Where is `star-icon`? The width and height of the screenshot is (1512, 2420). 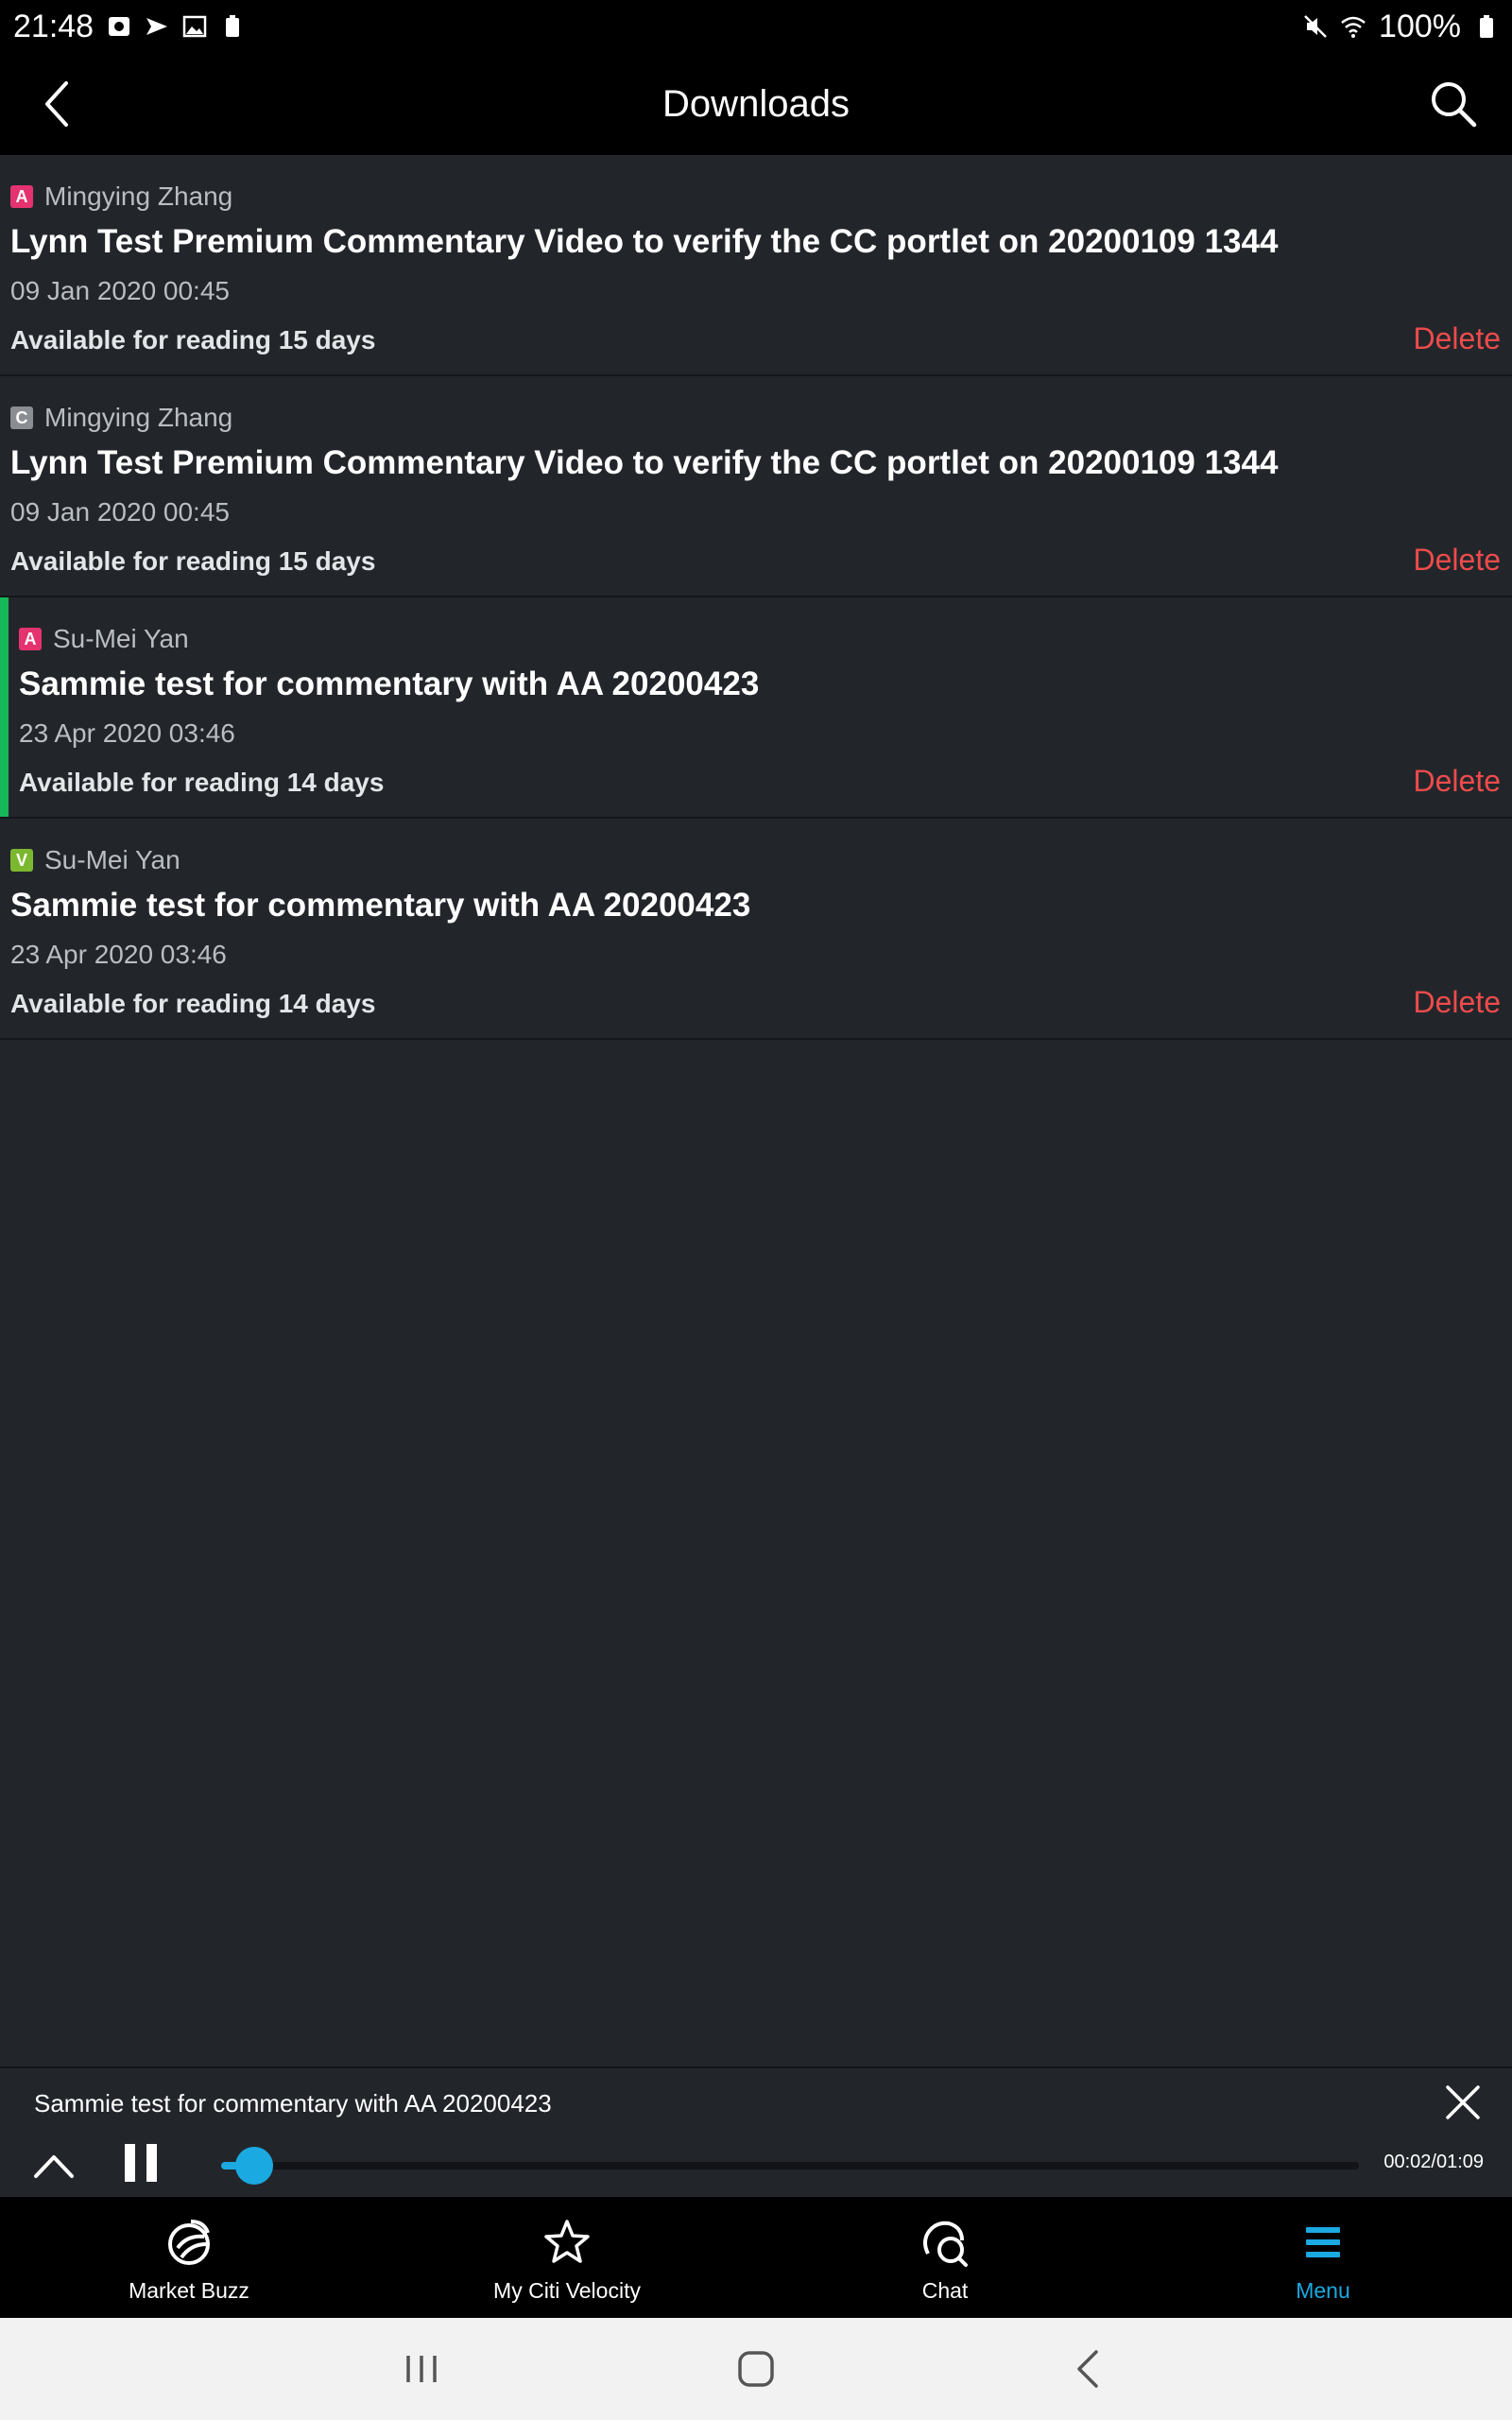 star-icon is located at coordinates (567, 2241).